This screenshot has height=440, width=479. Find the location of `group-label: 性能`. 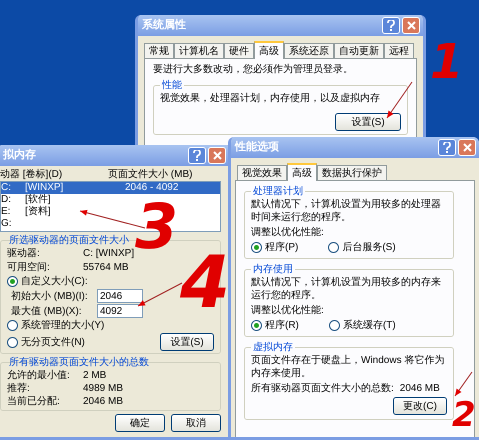

group-label: 性能 is located at coordinates (172, 85).